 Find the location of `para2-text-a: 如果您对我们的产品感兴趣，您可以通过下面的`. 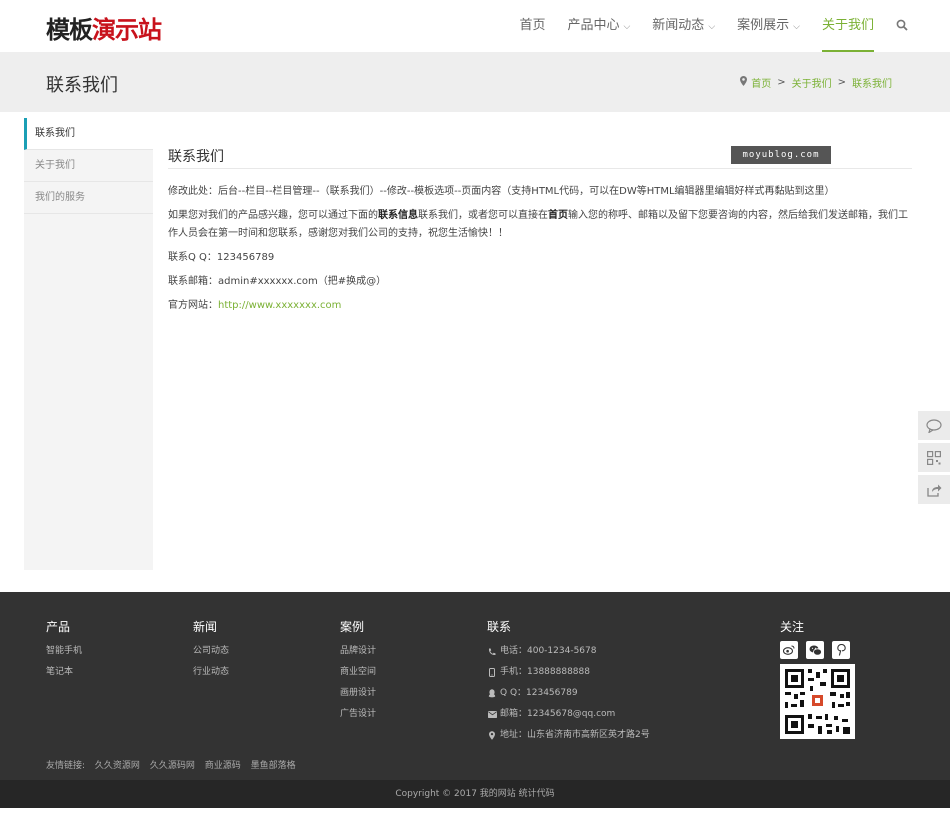

para2-text-a: 如果您对我们的产品感兴趣，您可以通过下面的 is located at coordinates (273, 215).